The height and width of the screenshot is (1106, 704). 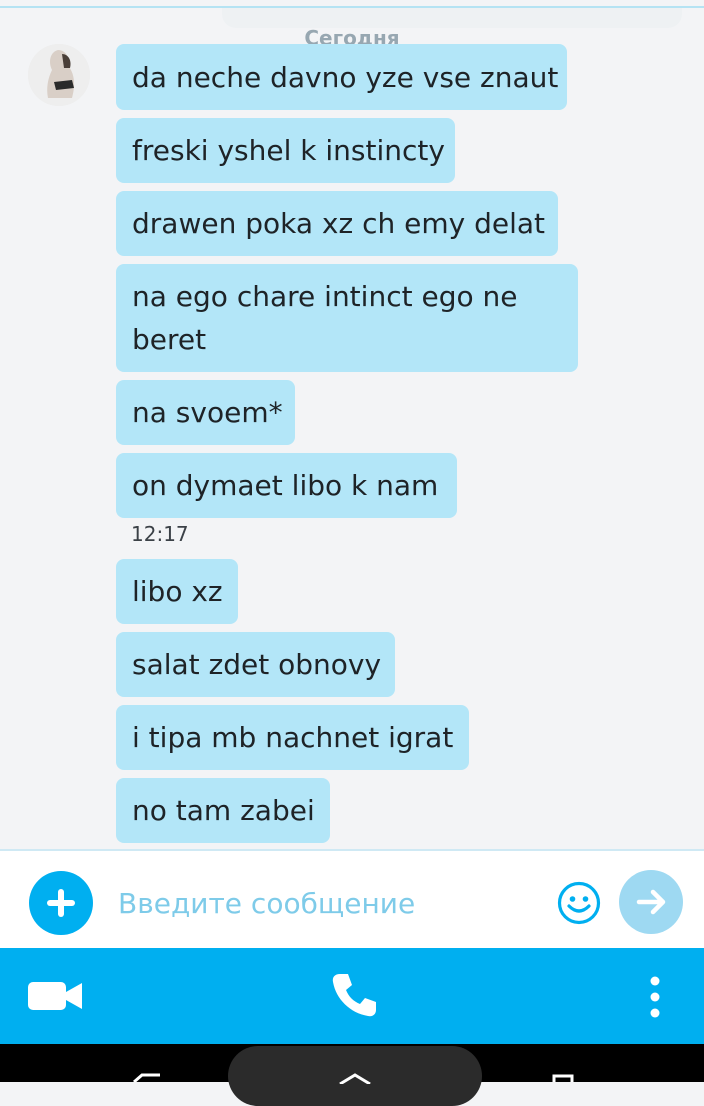 I want to click on video-camera-icon, so click(x=55, y=996).